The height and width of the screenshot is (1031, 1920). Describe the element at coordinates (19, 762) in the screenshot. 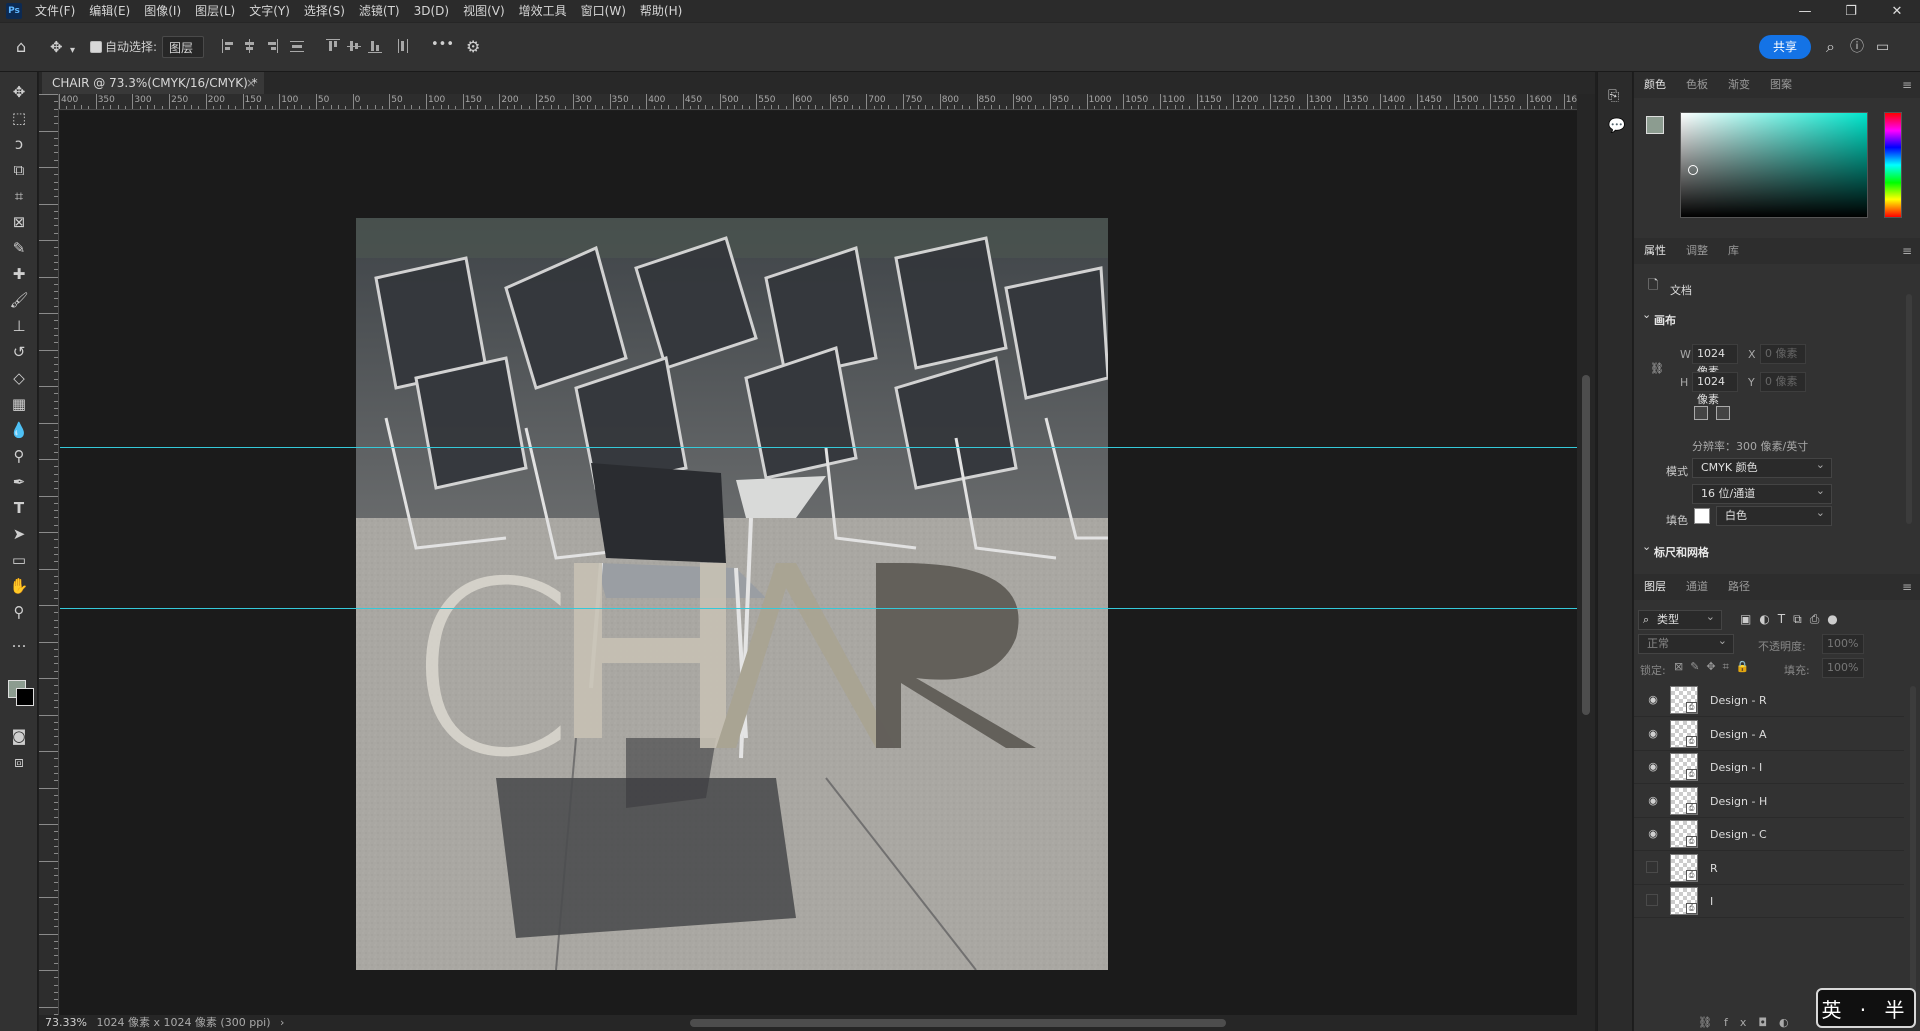

I see `screen-mode-icon: ⧈` at that location.